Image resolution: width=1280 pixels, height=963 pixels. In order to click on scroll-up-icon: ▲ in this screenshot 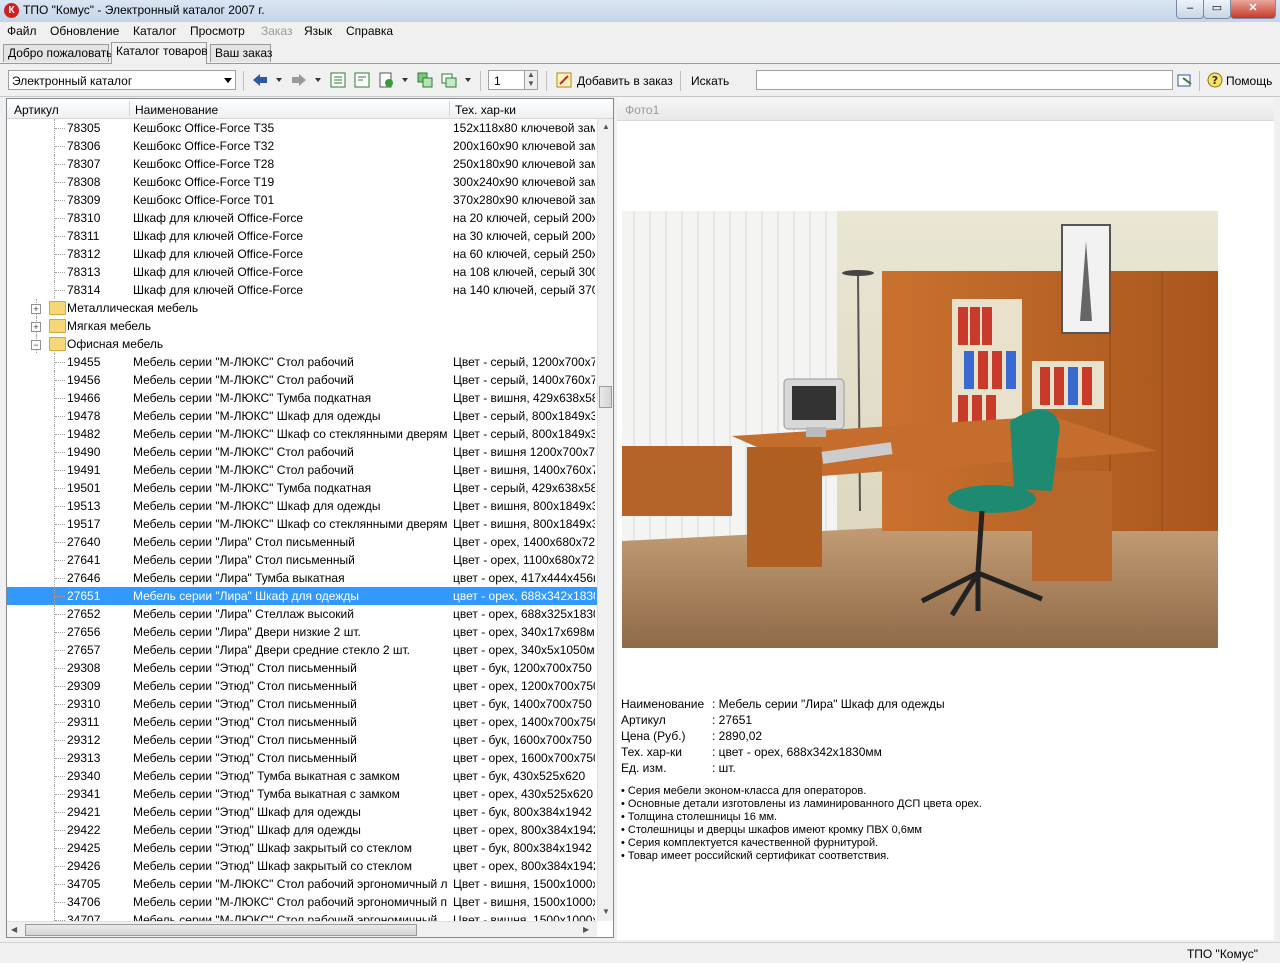, I will do `click(606, 126)`.